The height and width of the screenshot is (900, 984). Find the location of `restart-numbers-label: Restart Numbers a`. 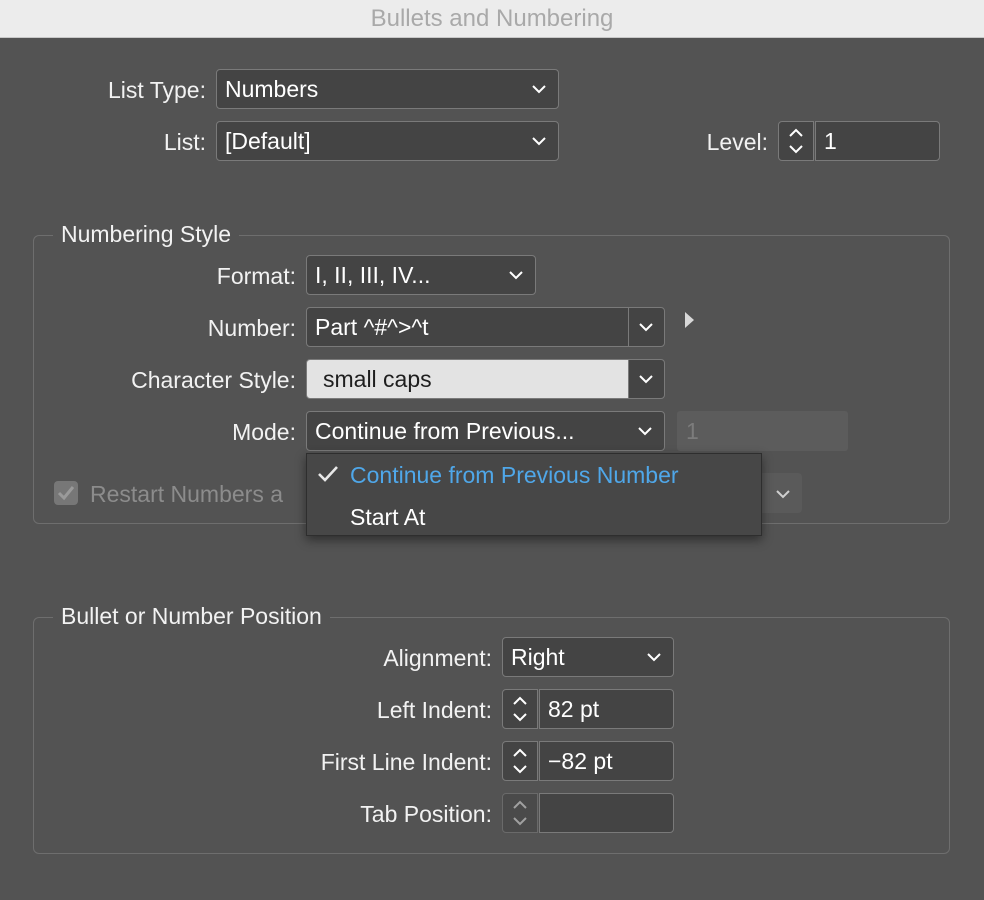

restart-numbers-label: Restart Numbers a is located at coordinates (187, 494).